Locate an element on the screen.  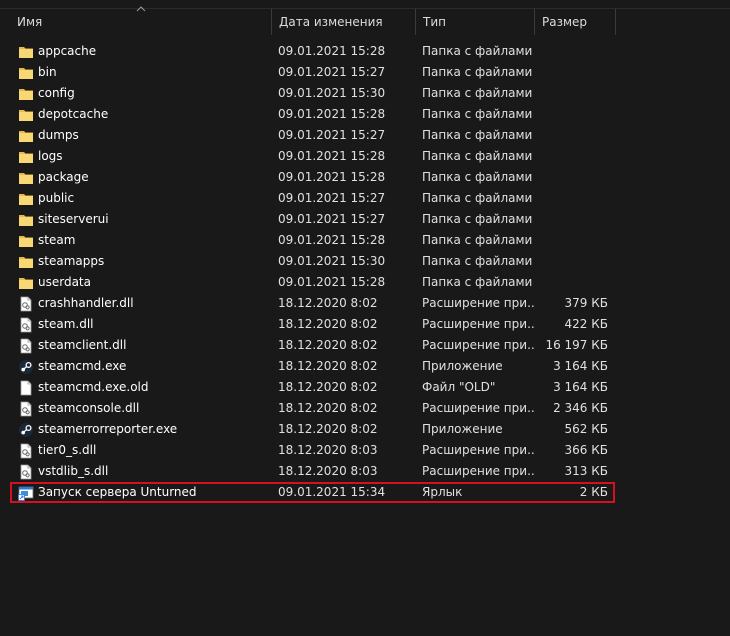
file-name: public is located at coordinates (56, 198).